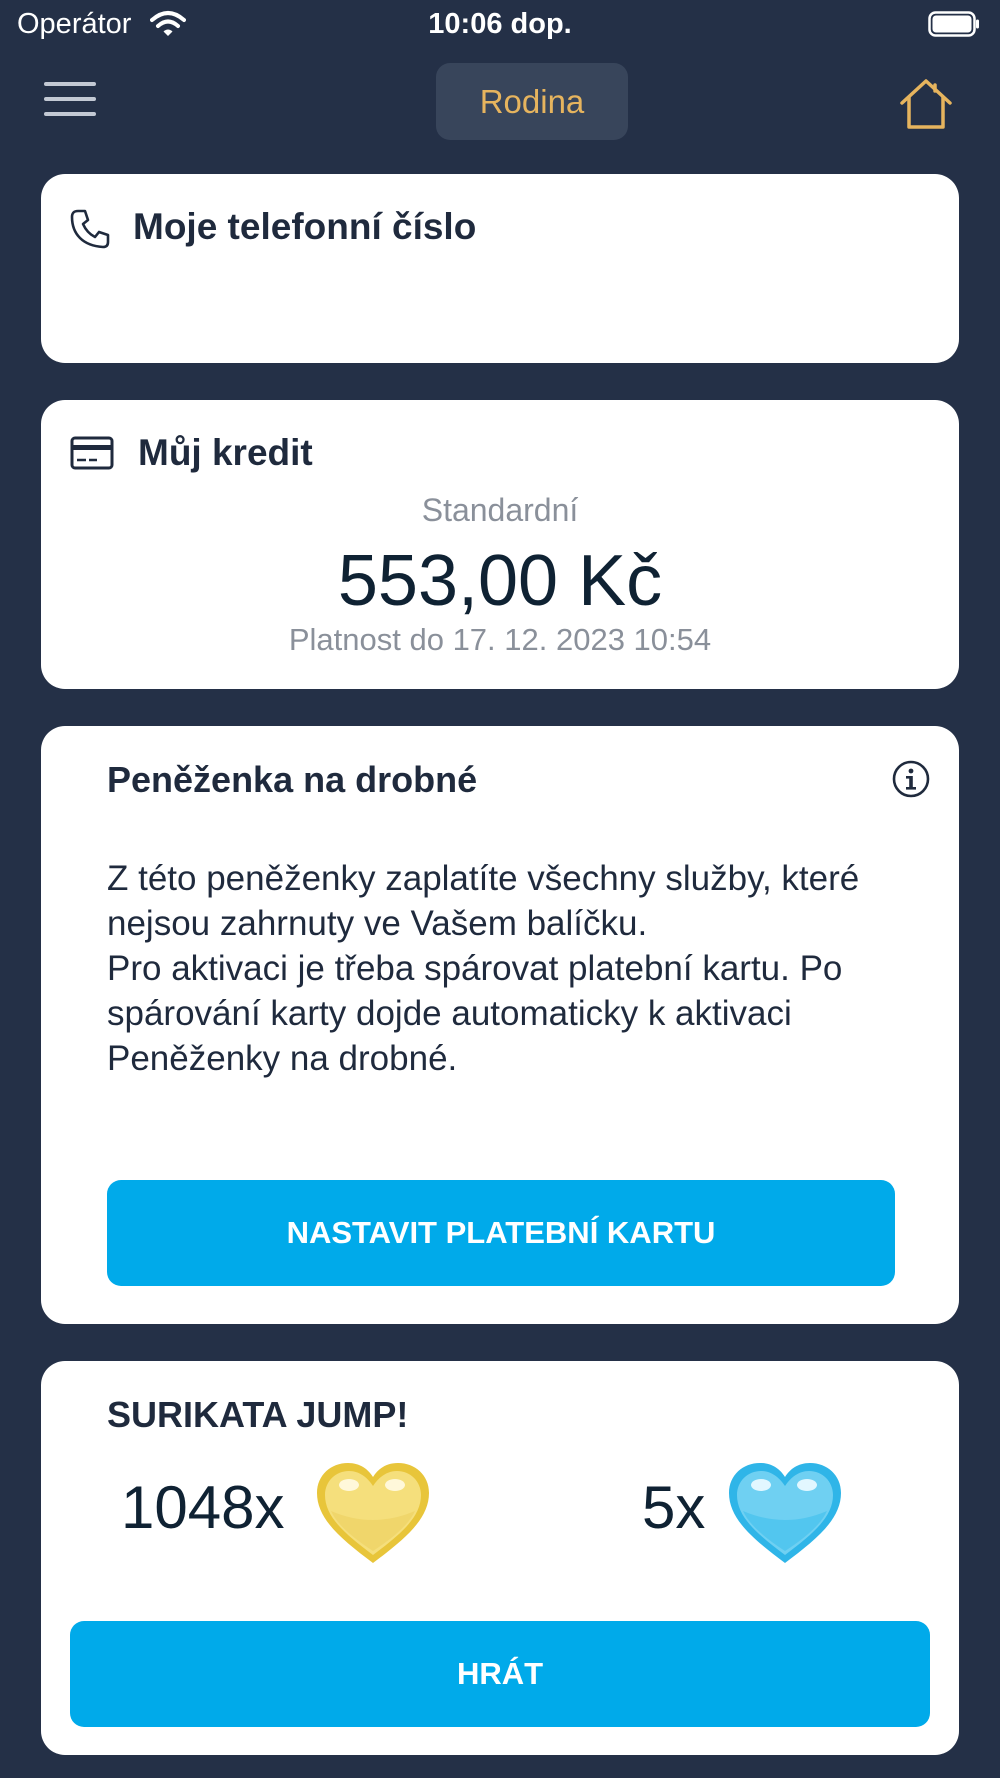 This screenshot has height=1778, width=1000. I want to click on game-title: SURIKATA JUMP!, so click(258, 1414).